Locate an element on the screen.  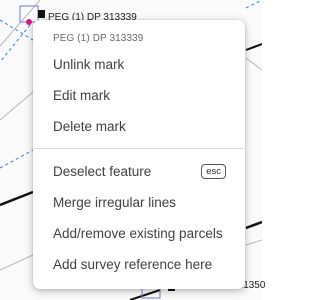
deselect-feature-menu-item: Deselect feature esc is located at coordinates (139, 172).